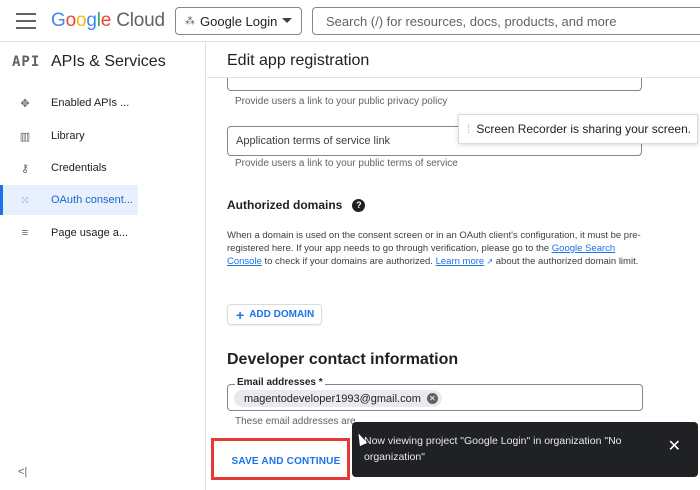 The image size is (700, 490). Describe the element at coordinates (240, 314) in the screenshot. I see `plus-icon: +` at that location.